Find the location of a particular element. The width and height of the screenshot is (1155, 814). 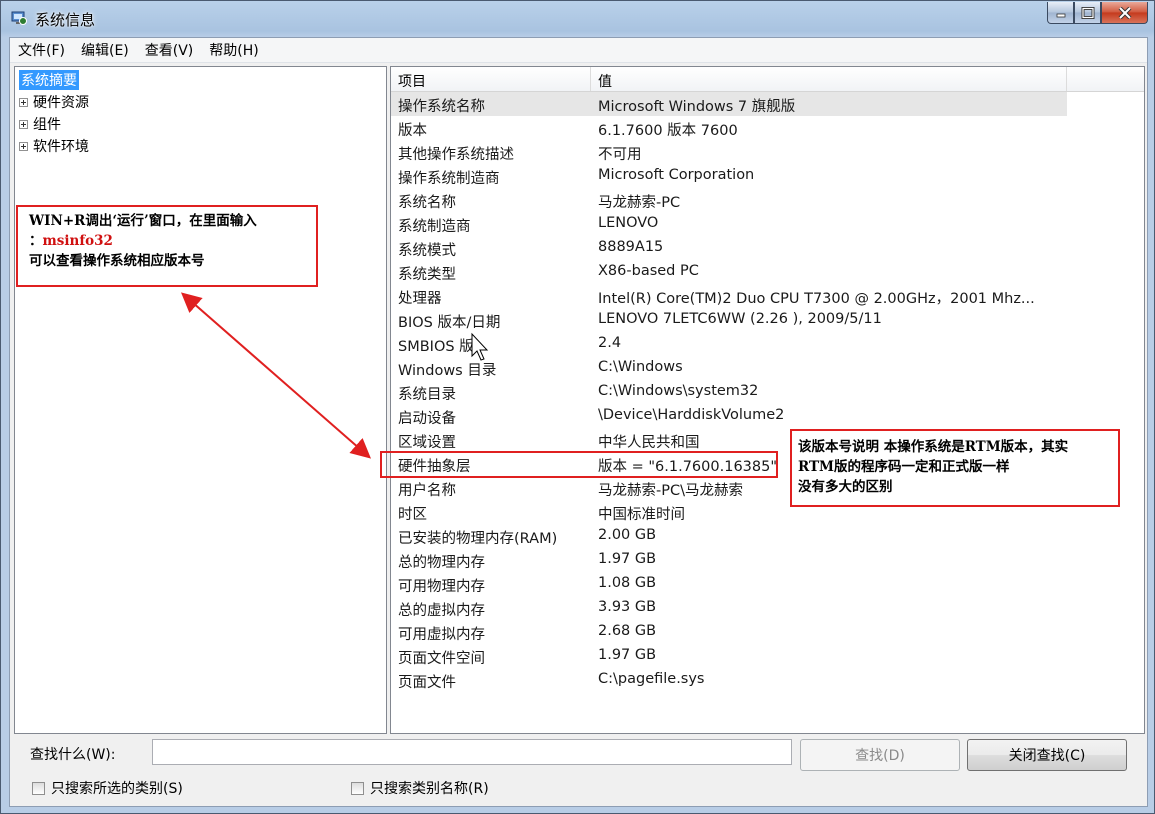

tree-item-software-environment: 软件环境 is located at coordinates (54, 146).